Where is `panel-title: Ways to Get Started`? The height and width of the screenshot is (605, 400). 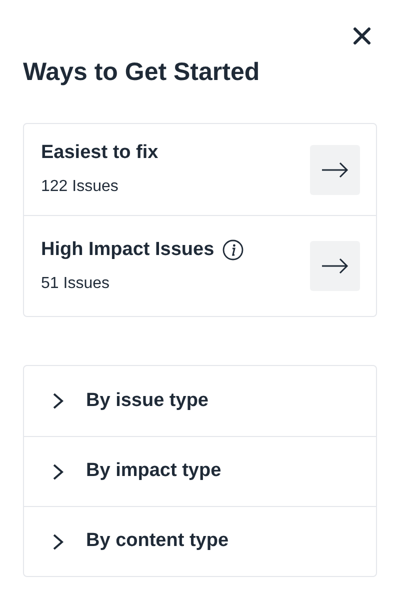
panel-title: Ways to Get Started is located at coordinates (141, 72).